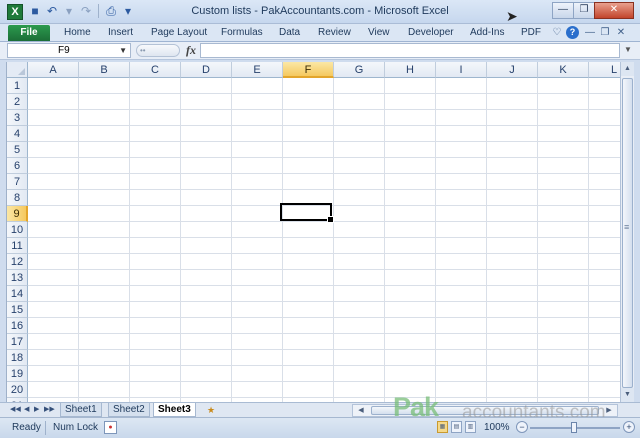  What do you see at coordinates (621, 33) in the screenshot?
I see `doc-close-icon: ✕` at bounding box center [621, 33].